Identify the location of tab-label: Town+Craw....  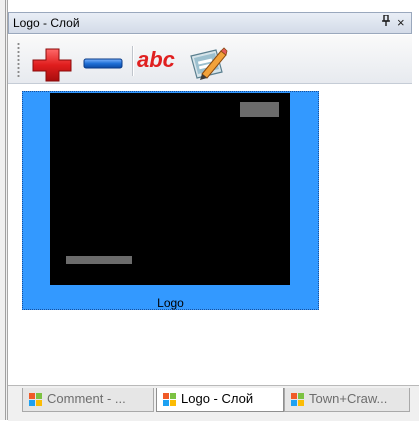
(348, 398).